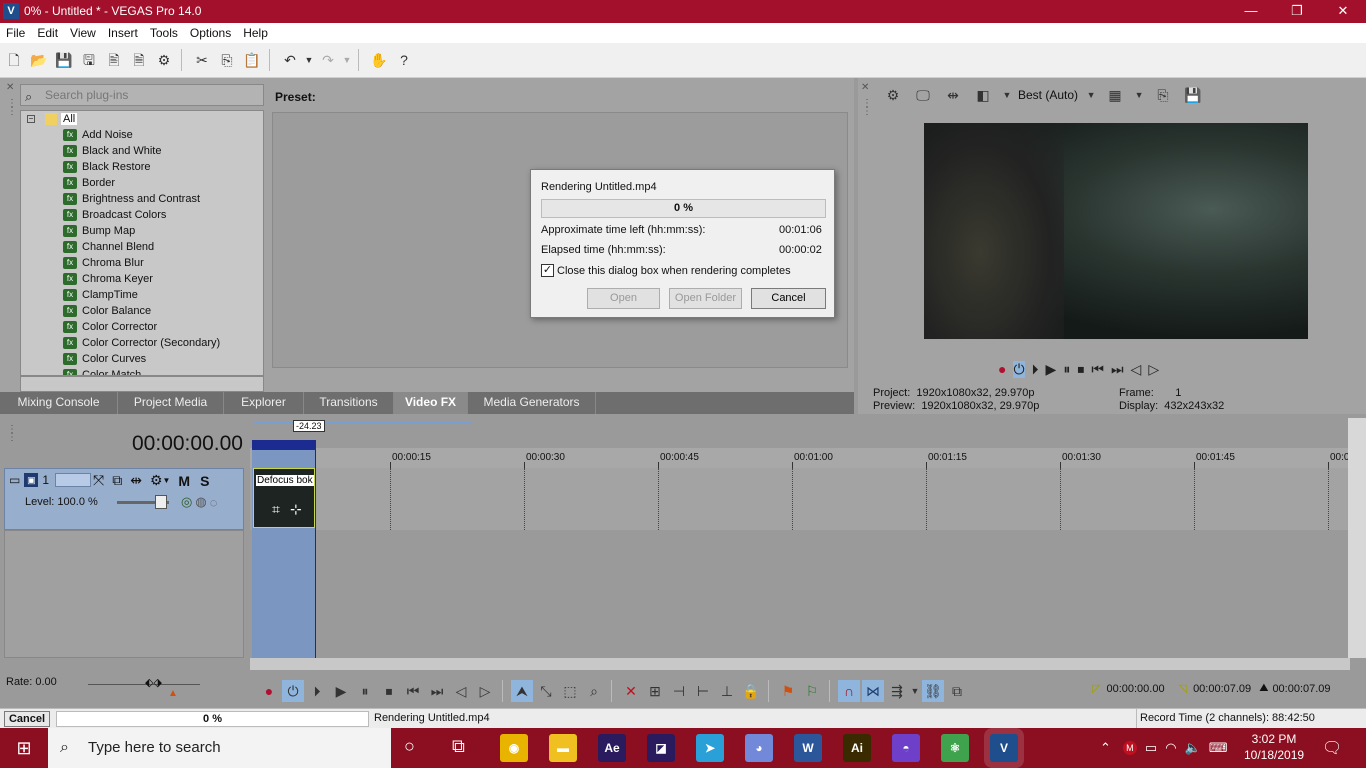 This screenshot has width=1366, height=768. I want to click on collapse-icon: −, so click(31, 119).